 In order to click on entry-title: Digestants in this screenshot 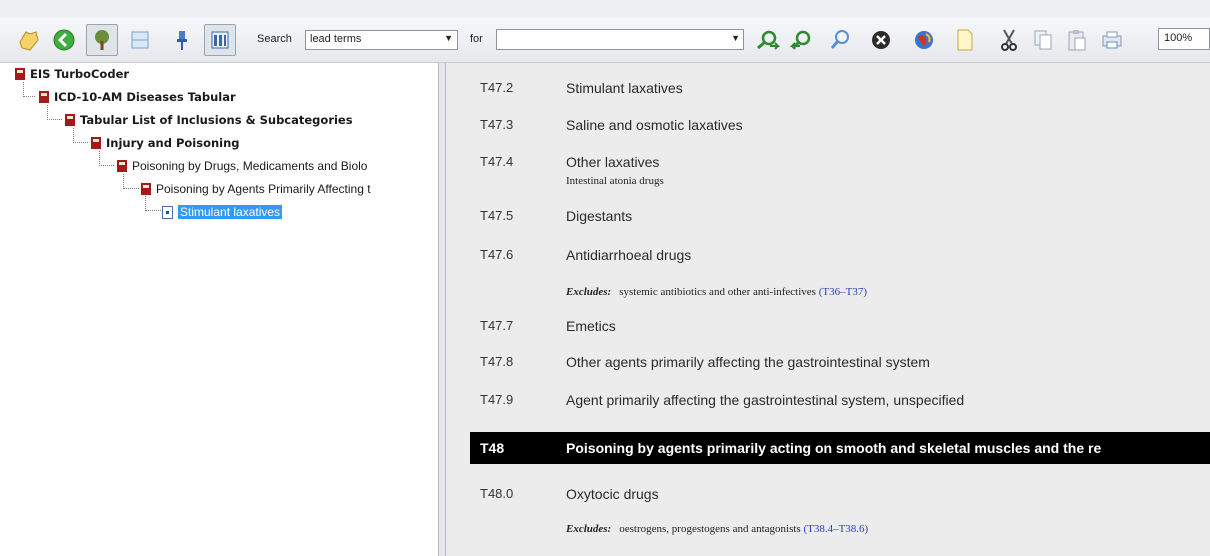, I will do `click(599, 216)`.